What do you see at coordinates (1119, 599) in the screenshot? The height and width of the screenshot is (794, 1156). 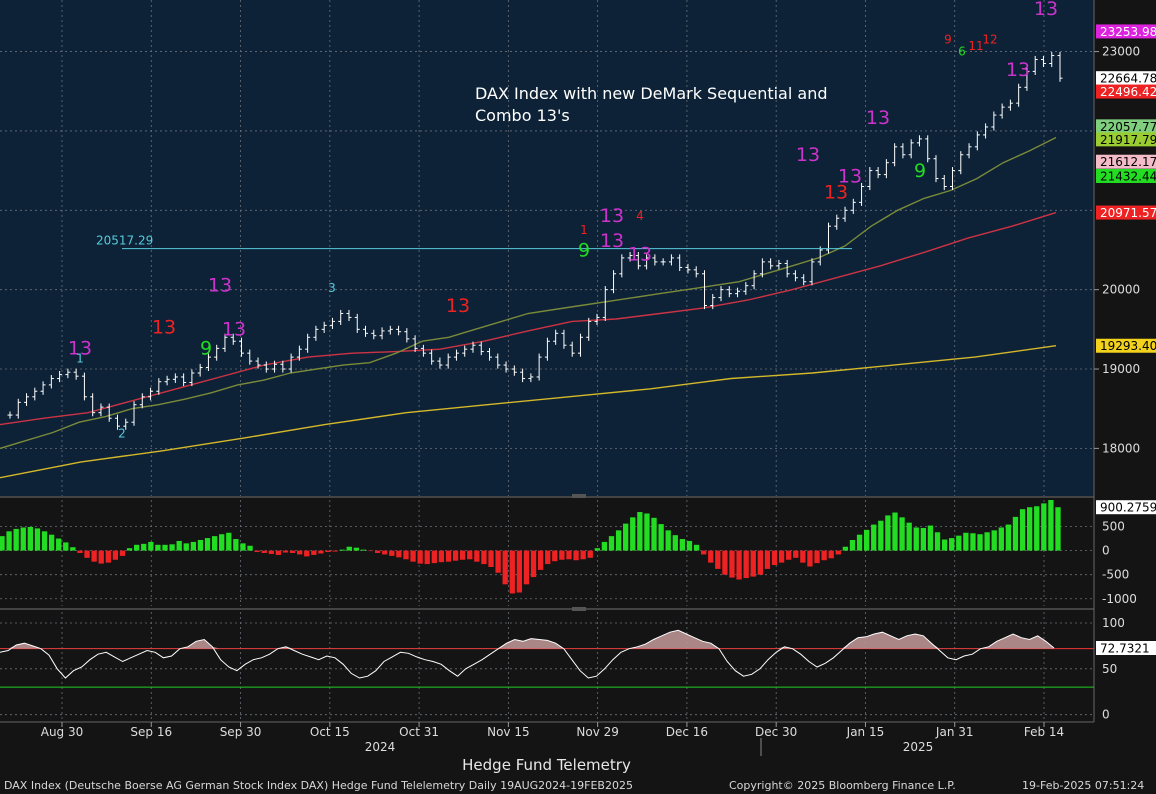 I see `y-tick-label: -1000` at bounding box center [1119, 599].